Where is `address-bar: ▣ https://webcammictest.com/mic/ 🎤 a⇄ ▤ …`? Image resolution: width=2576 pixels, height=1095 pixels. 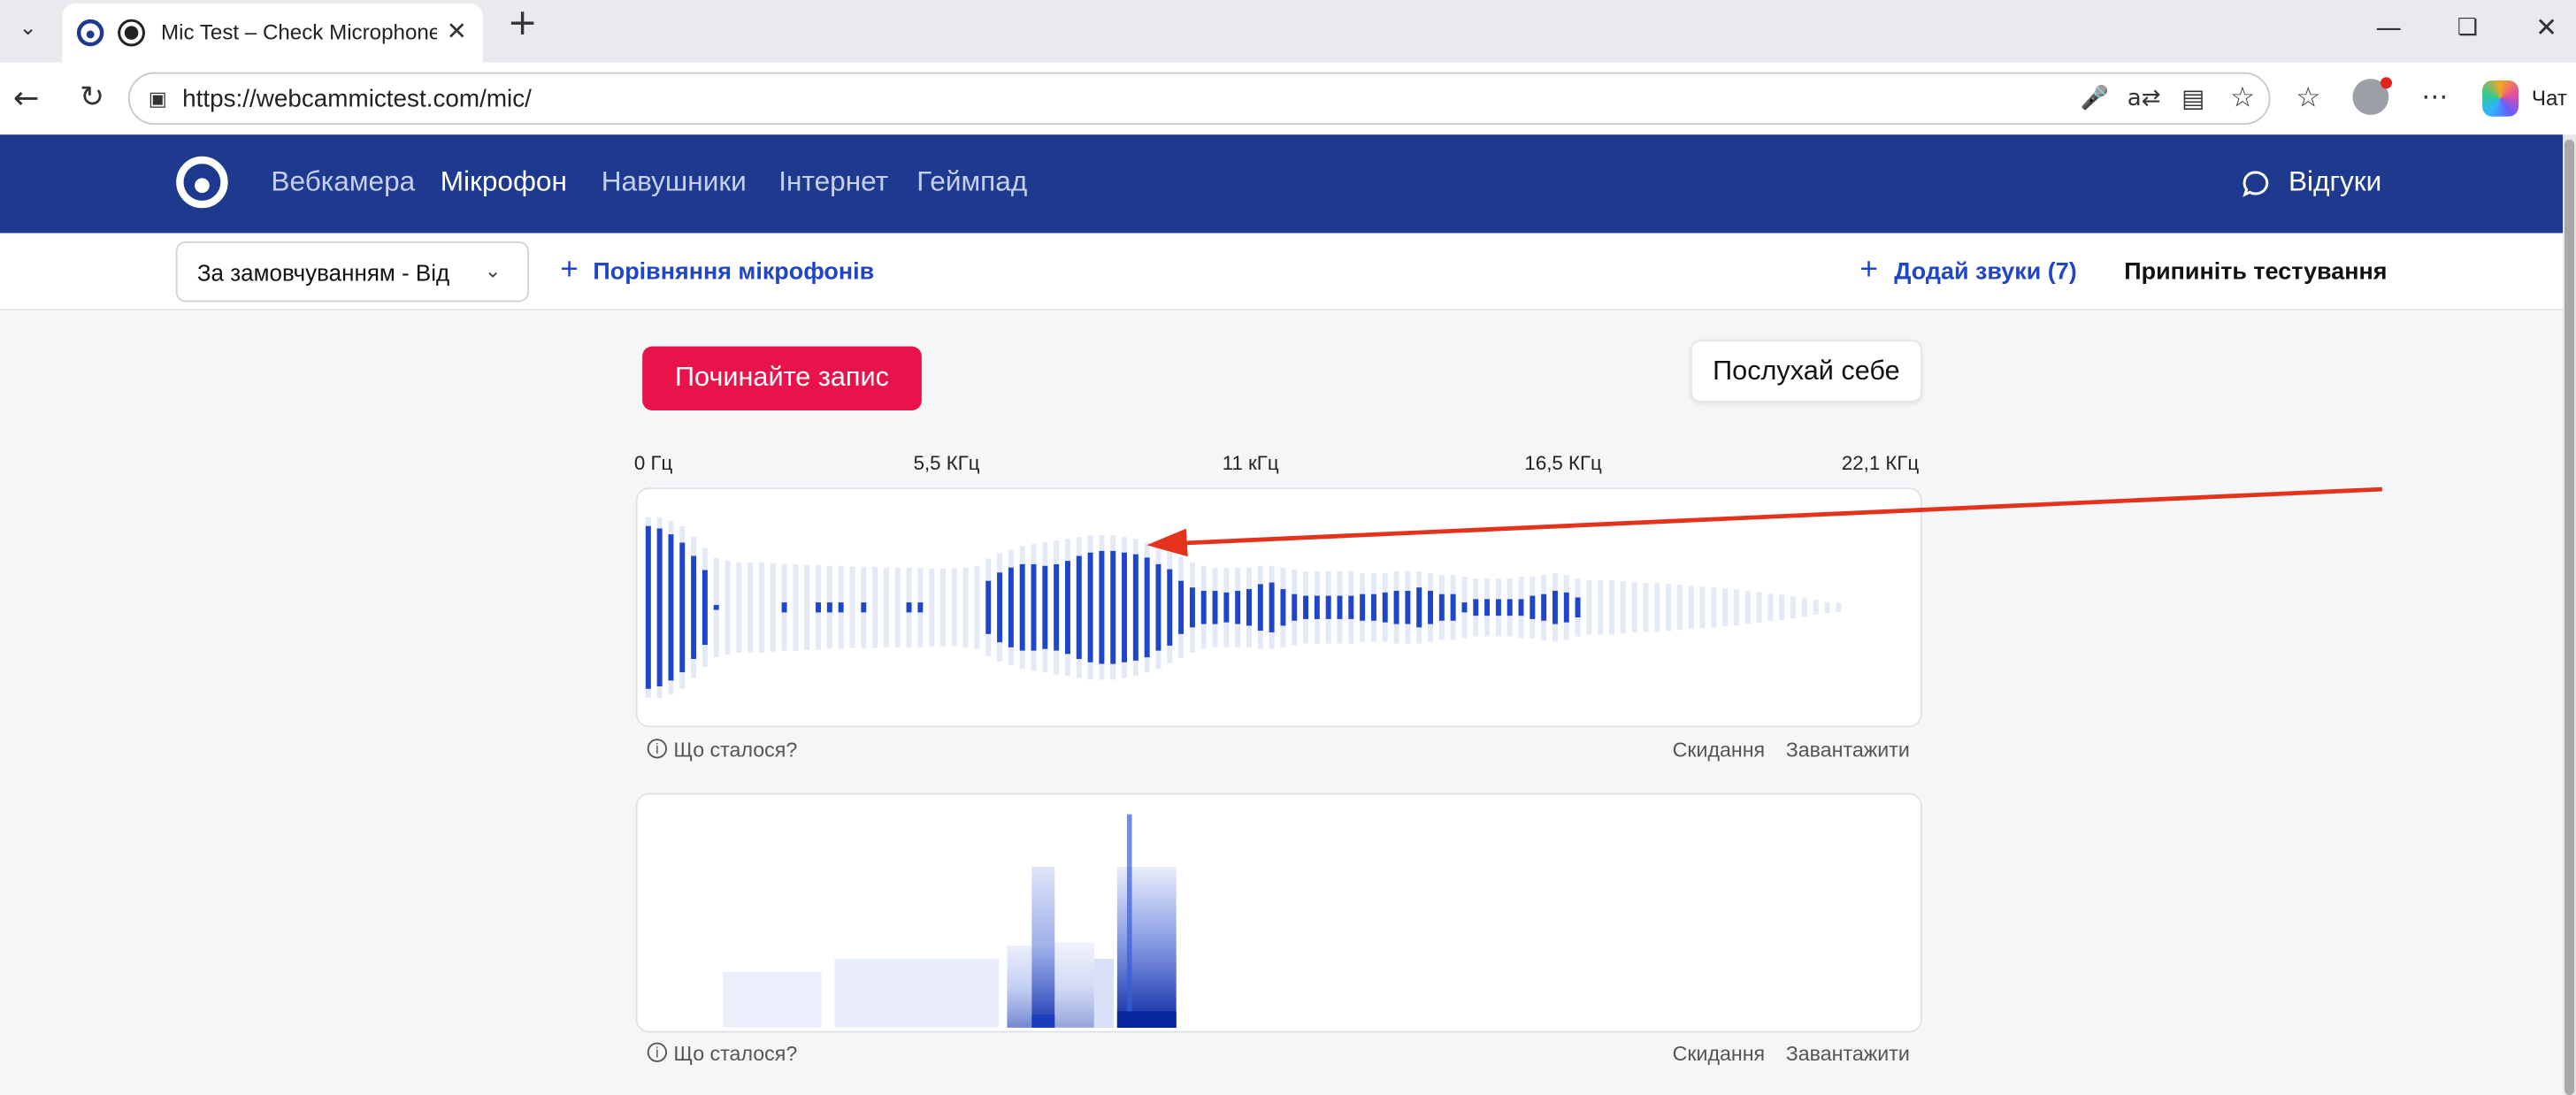
address-bar: ▣ https://webcammictest.com/mic/ 🎤 a⇄ ▤ … is located at coordinates (1199, 99).